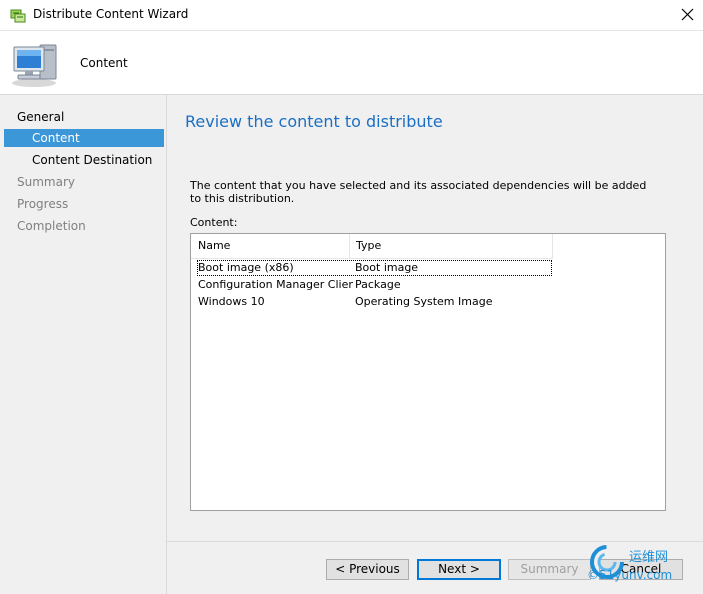  I want to click on computer-icon, so click(36, 65).